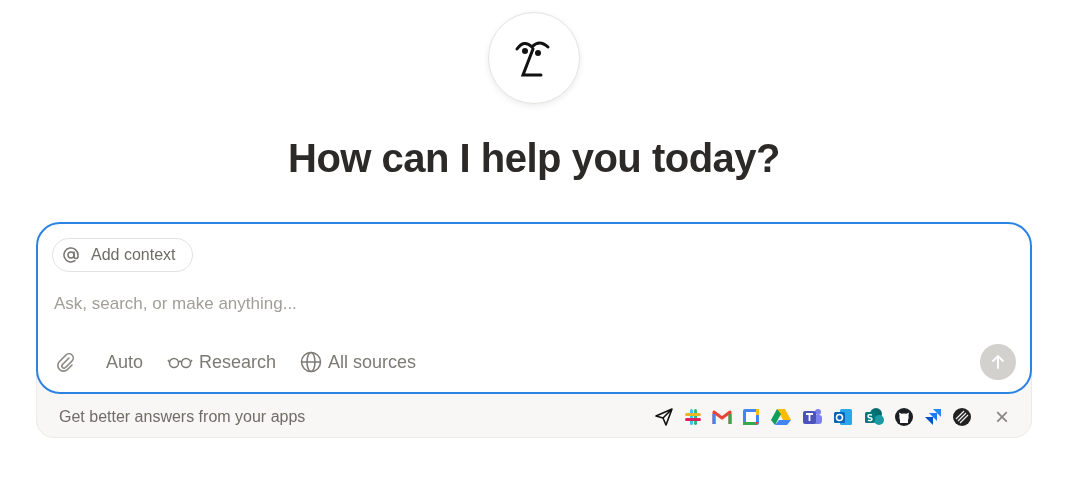  I want to click on add-context-button: Add context, so click(122, 255).